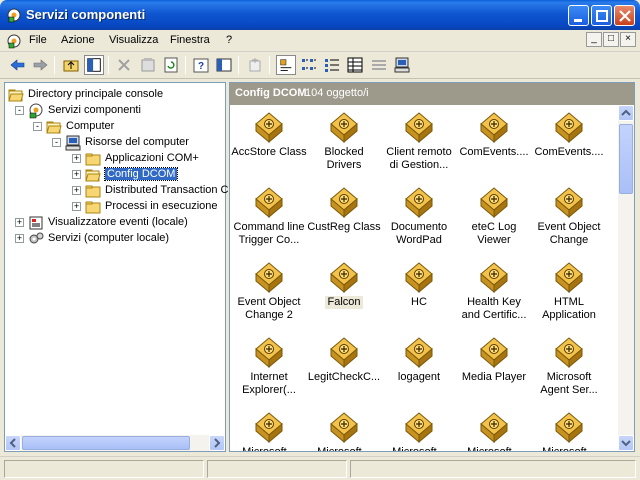 The height and width of the screenshot is (480, 640). What do you see at coordinates (332, 65) in the screenshot?
I see `list-view-icon` at bounding box center [332, 65].